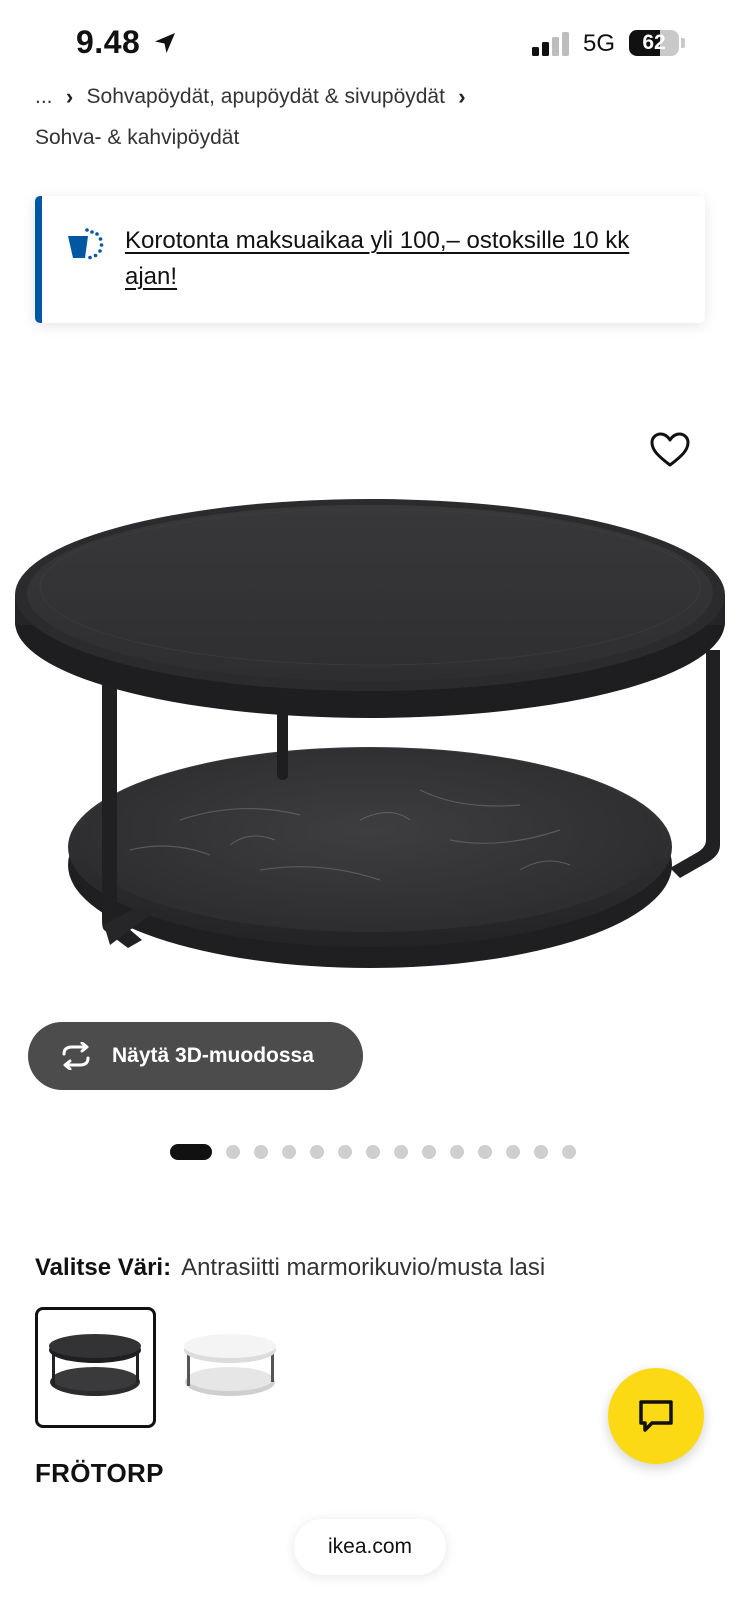 The width and height of the screenshot is (740, 1600). I want to click on color-value: Antrasiitti marmorikuvio/musta lasi, so click(363, 1267).